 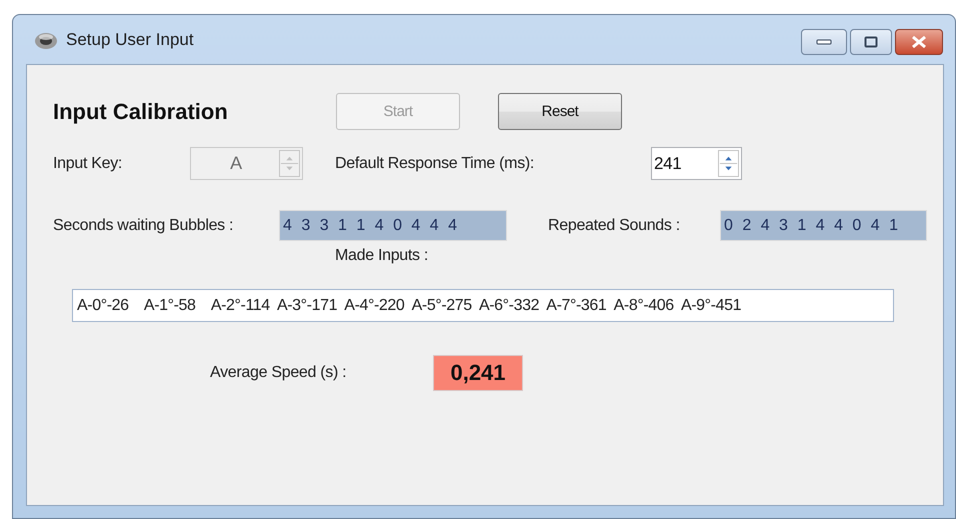 I want to click on made-inputs-field: A-0°-26 A-1°-58 A-2°-114 A-3°-171 A-4°-220 A-5°-275 A-6°-332 A-7°-361 A-8°-406 A-9°-451, so click(x=483, y=305).